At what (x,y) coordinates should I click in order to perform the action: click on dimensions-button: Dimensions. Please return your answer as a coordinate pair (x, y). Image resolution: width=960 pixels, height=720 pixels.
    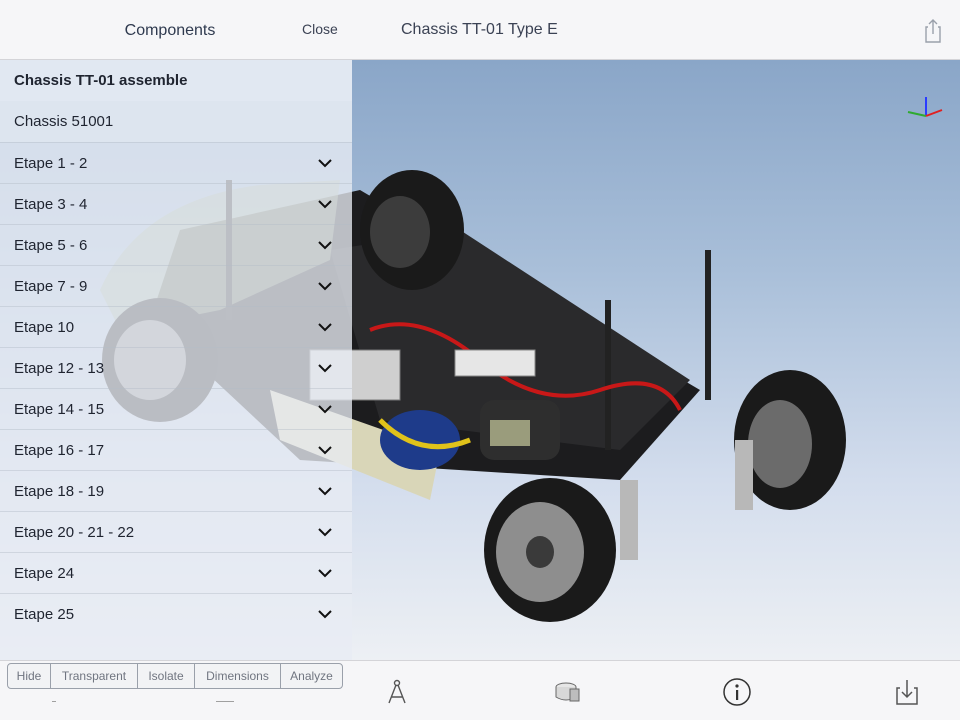
    Looking at the image, I should click on (237, 676).